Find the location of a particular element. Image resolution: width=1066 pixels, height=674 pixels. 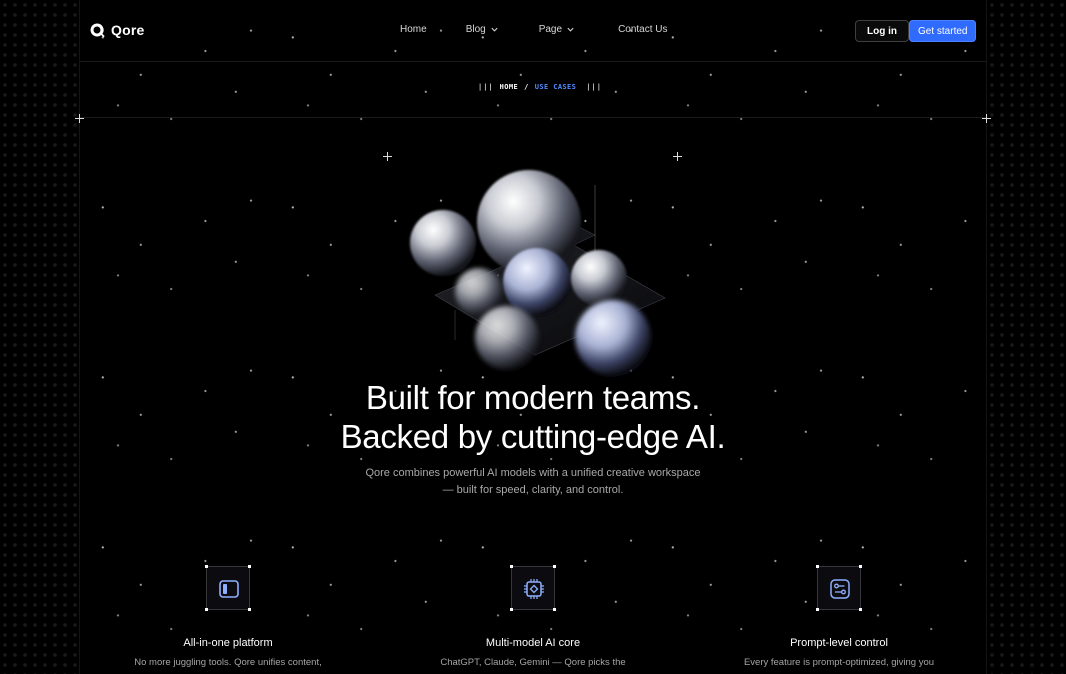

nav-link-home: Home is located at coordinates (413, 29).